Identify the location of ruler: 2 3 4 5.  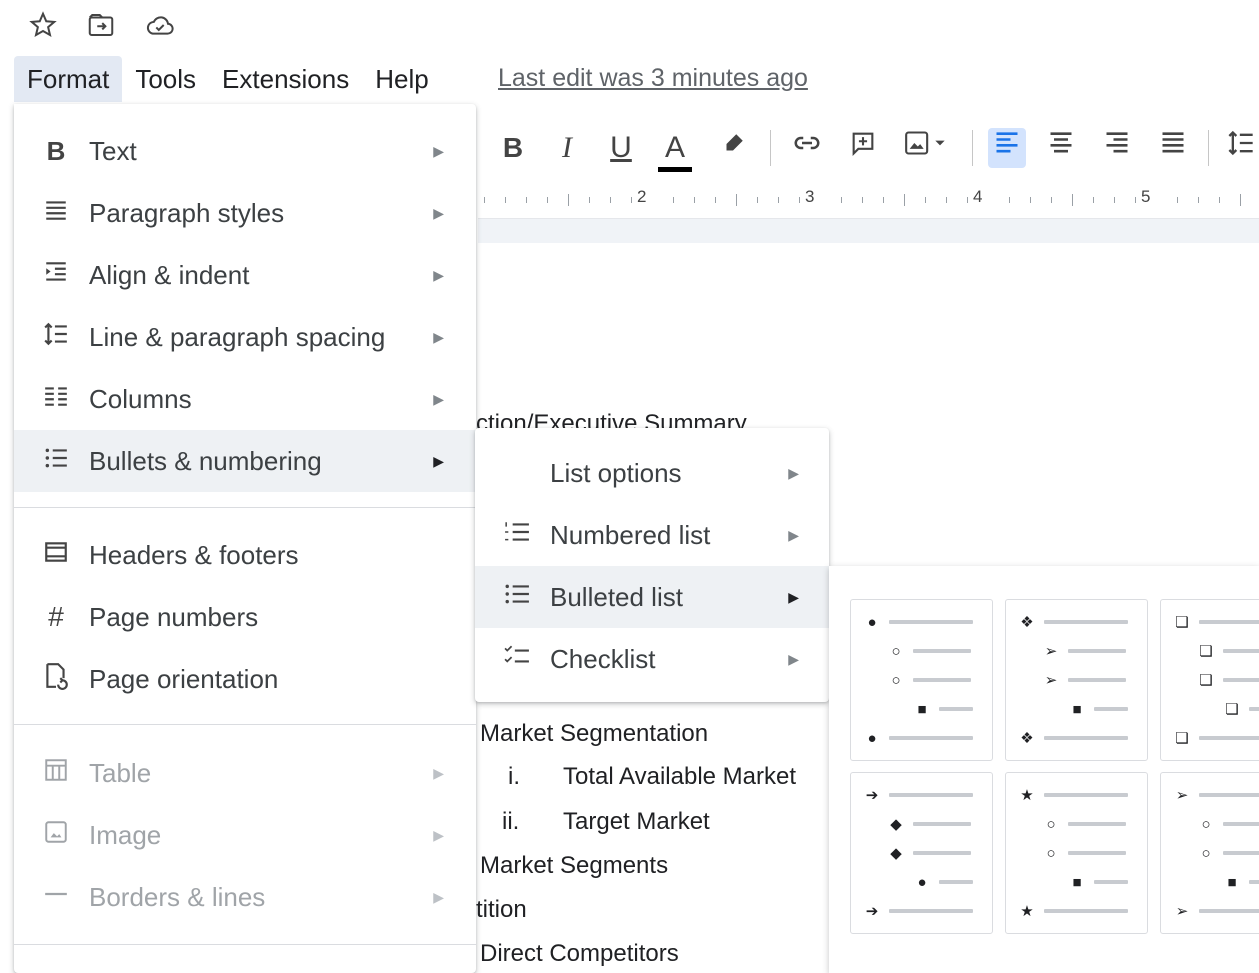
(868, 200).